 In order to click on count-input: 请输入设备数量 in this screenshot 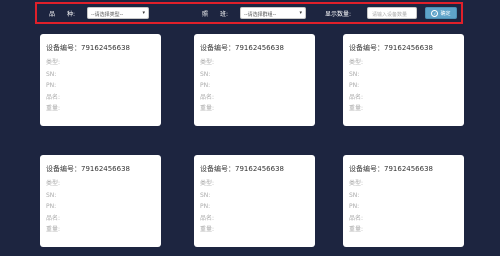, I will do `click(392, 13)`.